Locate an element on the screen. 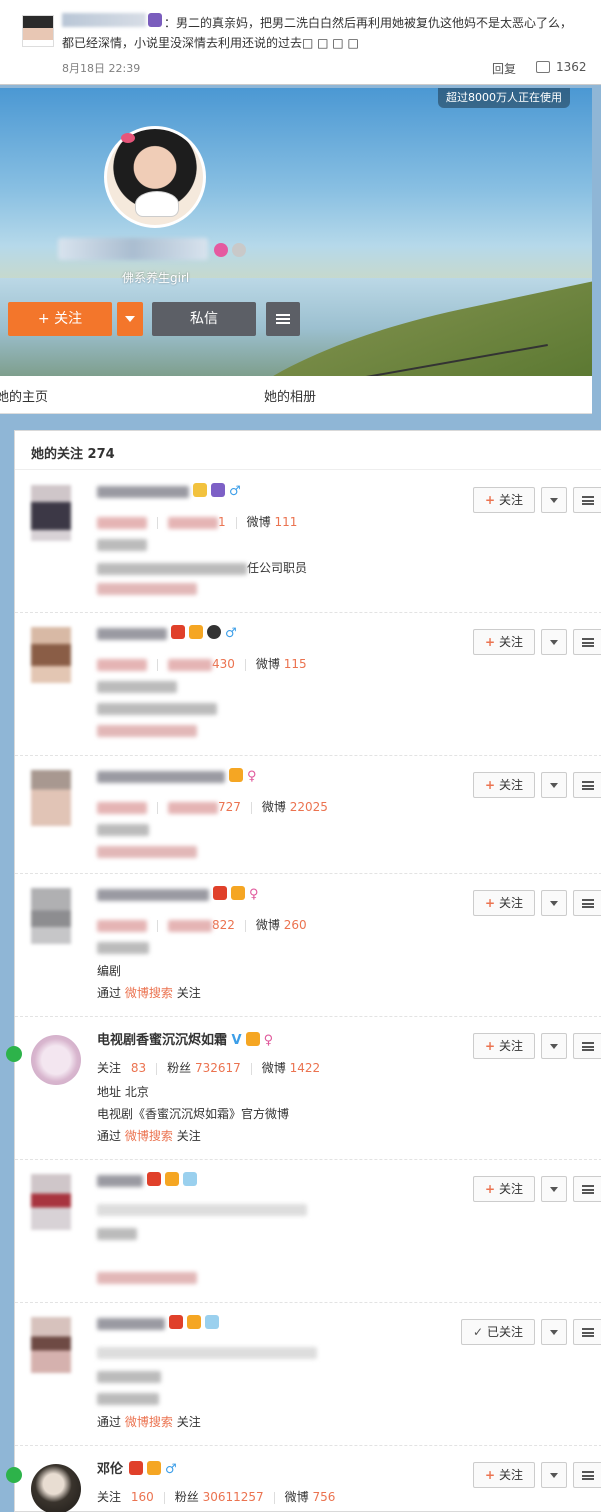  profile-tabs: 她的主页 她的相册 is located at coordinates (296, 395).